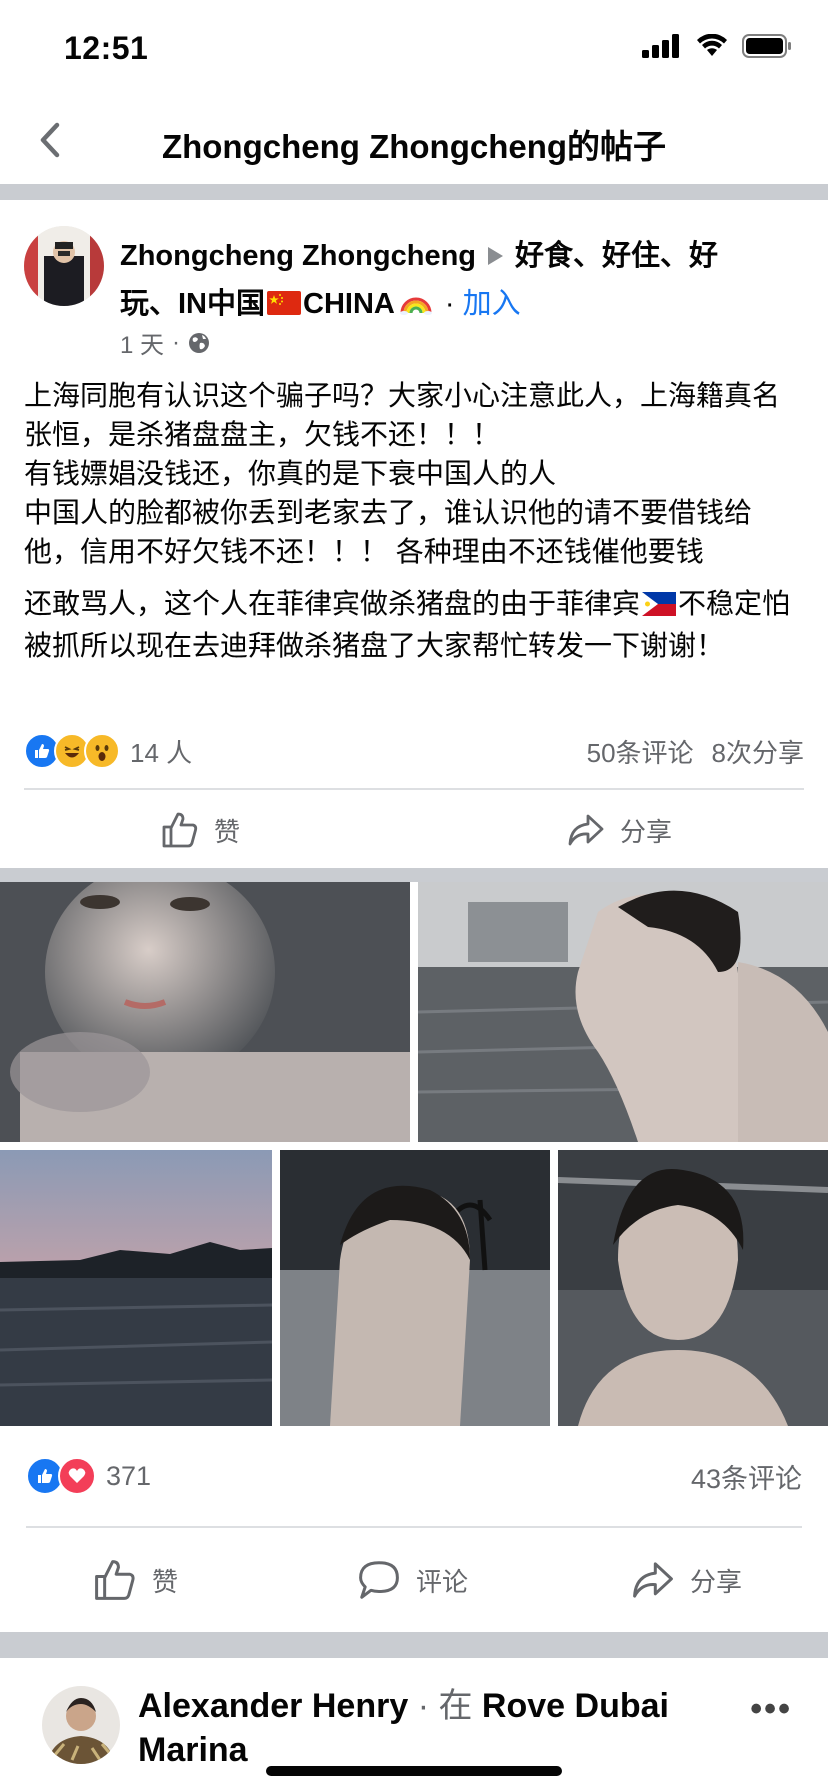 The height and width of the screenshot is (1792, 828). I want to click on status-time: 12:51, so click(106, 48).